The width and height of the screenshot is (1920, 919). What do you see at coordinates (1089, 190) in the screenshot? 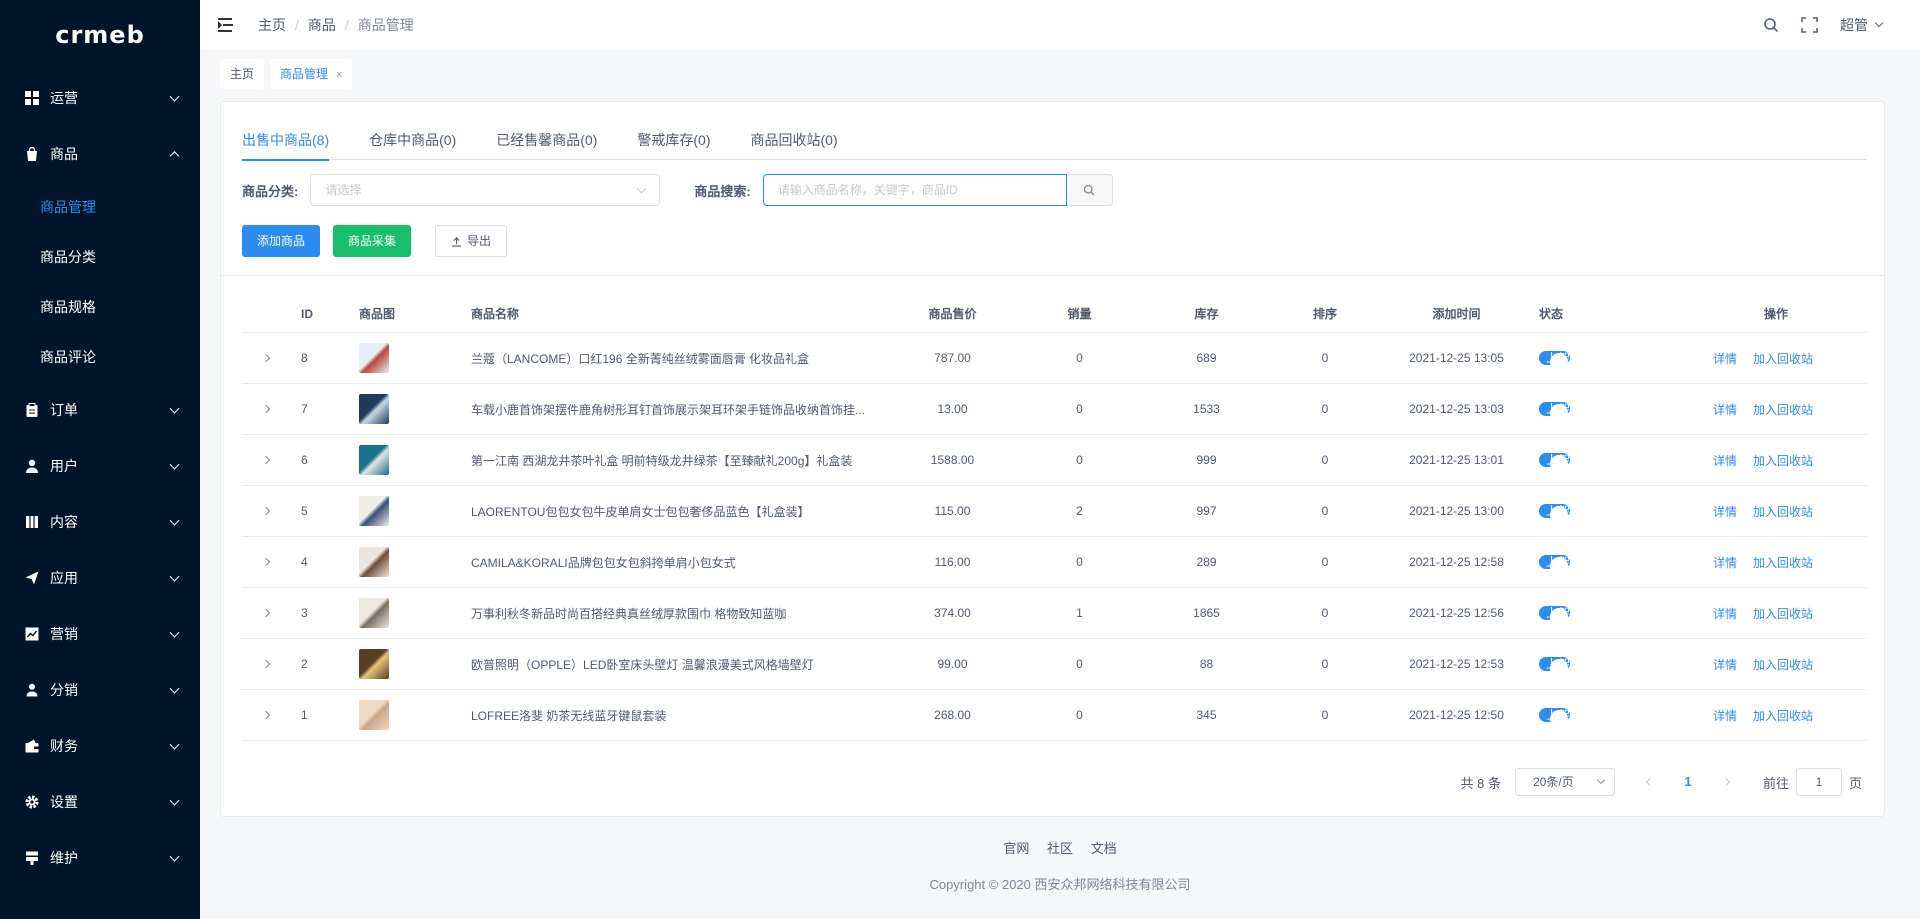
I see `search-button` at bounding box center [1089, 190].